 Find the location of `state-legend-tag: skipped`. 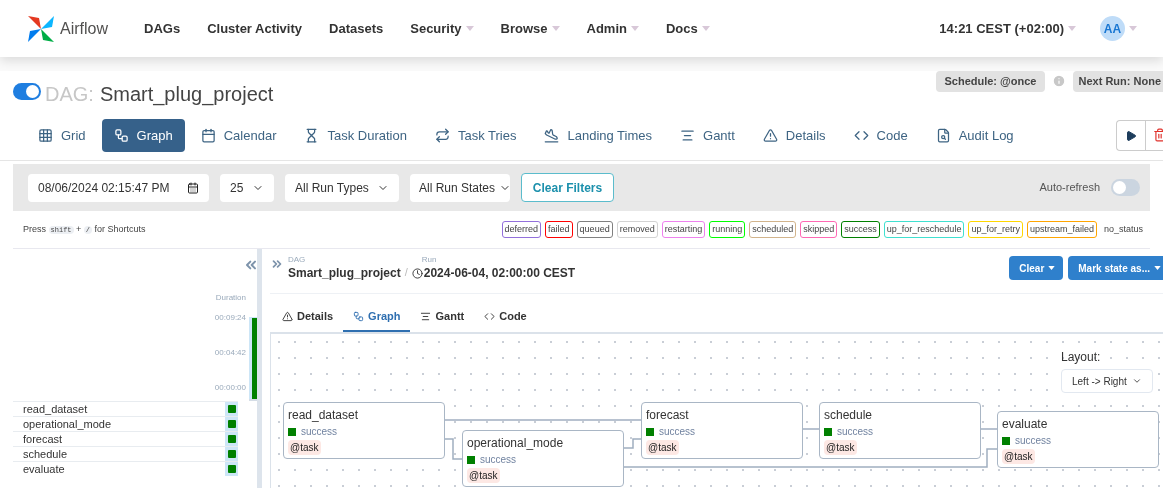

state-legend-tag: skipped is located at coordinates (819, 229).